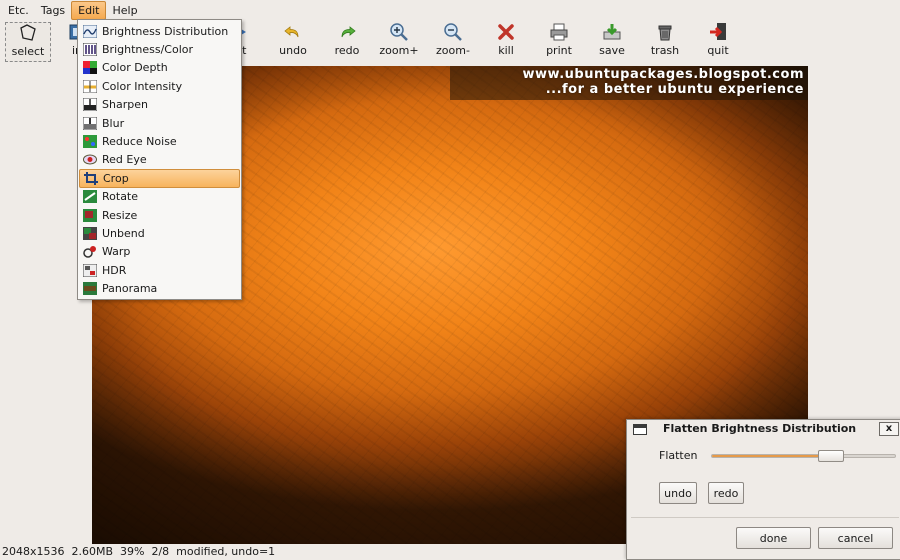 Image resolution: width=900 pixels, height=560 pixels. What do you see at coordinates (678, 455) in the screenshot?
I see `flatten-label: Flatten` at bounding box center [678, 455].